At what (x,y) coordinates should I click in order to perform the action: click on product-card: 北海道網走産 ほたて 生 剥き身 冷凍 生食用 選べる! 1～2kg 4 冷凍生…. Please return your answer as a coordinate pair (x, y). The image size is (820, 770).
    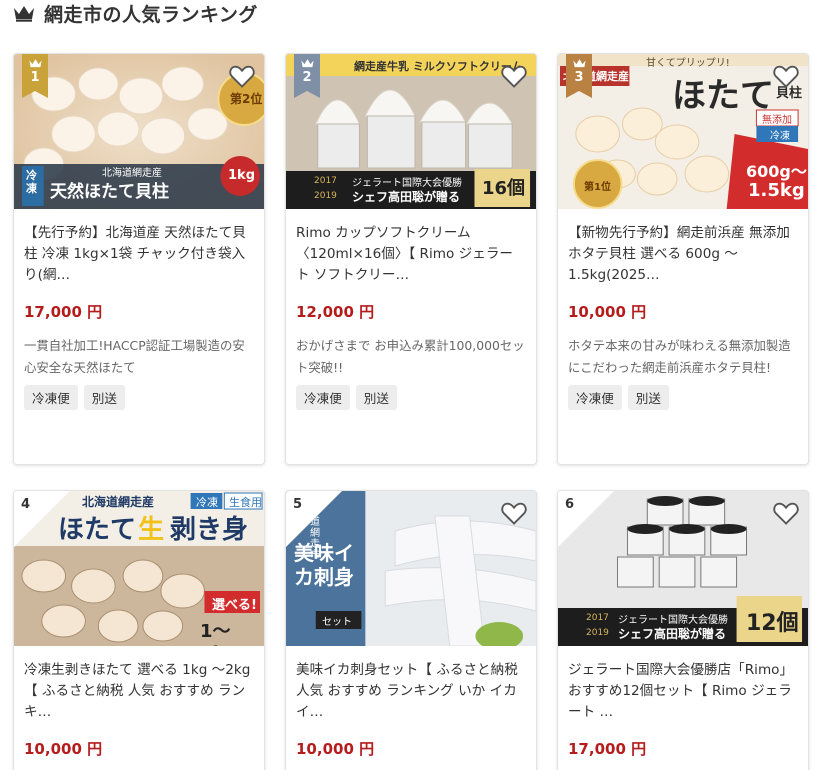
    Looking at the image, I should click on (139, 630).